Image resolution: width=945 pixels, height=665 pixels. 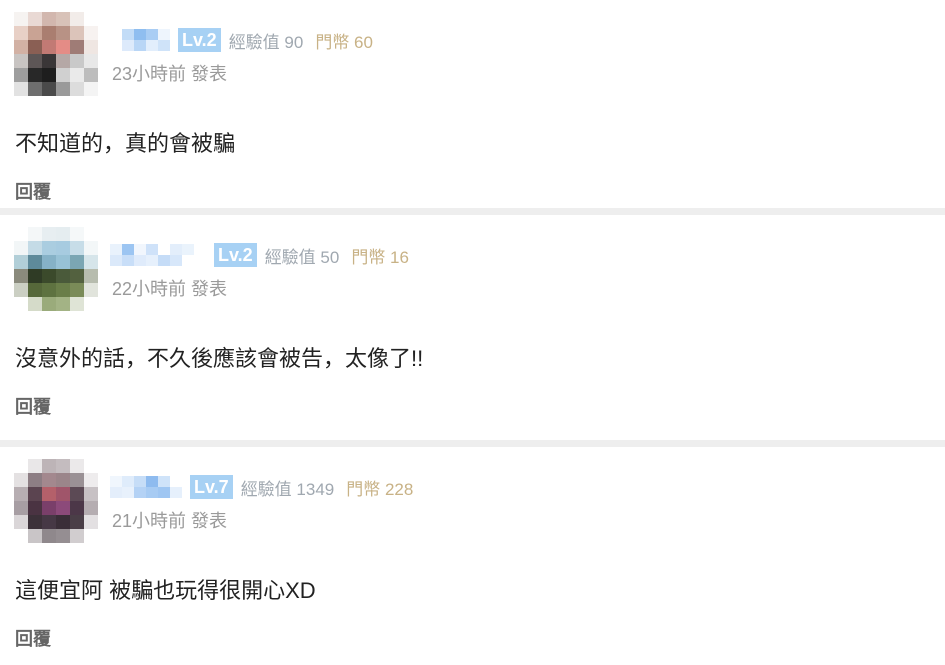 I want to click on coin-count: 門幣 228, so click(x=380, y=489).